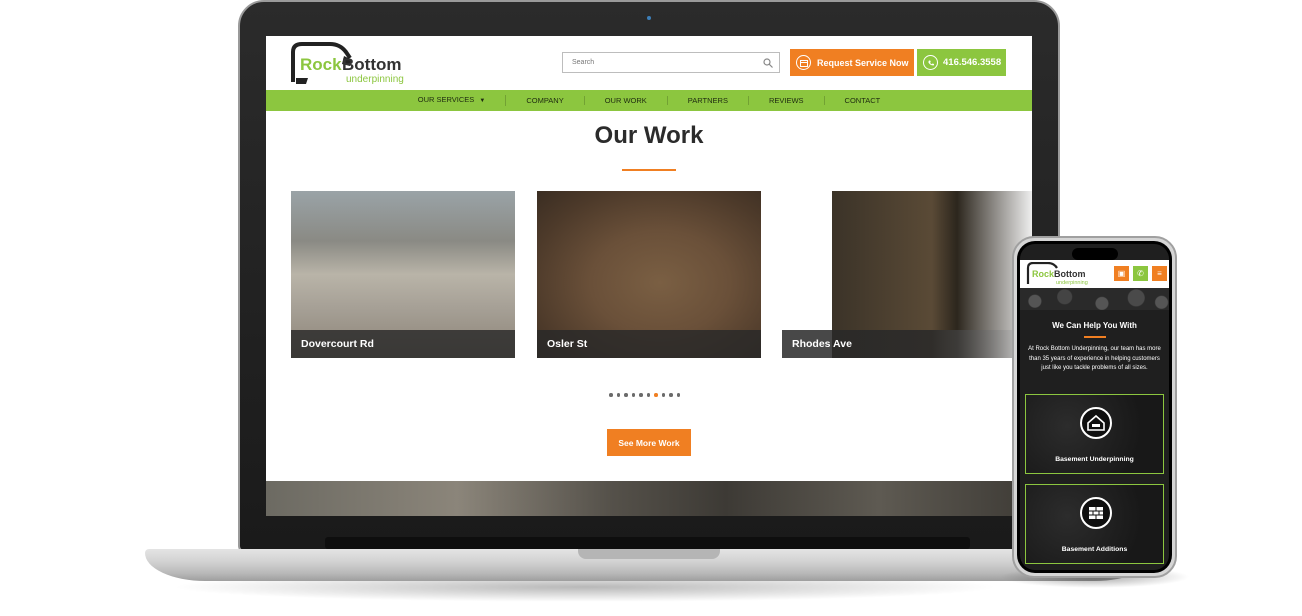  I want to click on project-caption: Rhodes Ave, so click(907, 344).